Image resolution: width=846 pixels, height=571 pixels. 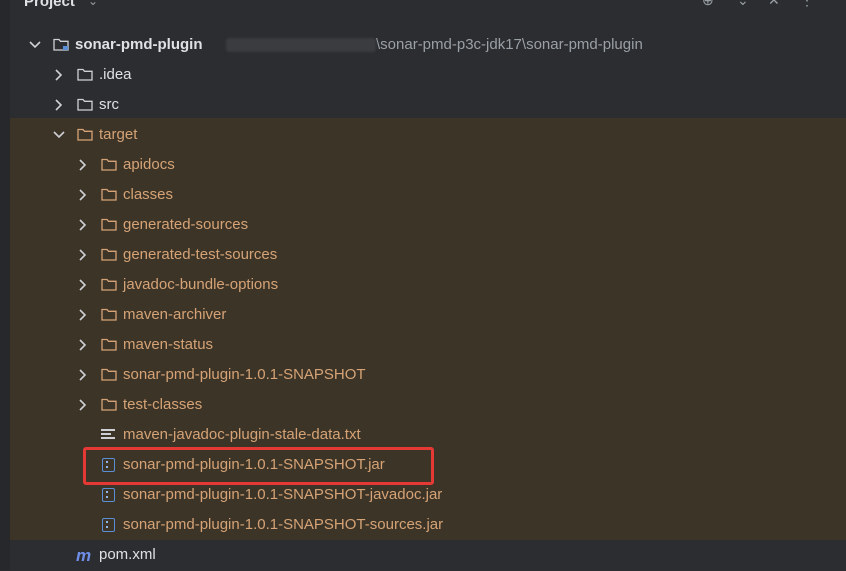 I want to click on file-label: pom.xml, so click(x=127, y=554).